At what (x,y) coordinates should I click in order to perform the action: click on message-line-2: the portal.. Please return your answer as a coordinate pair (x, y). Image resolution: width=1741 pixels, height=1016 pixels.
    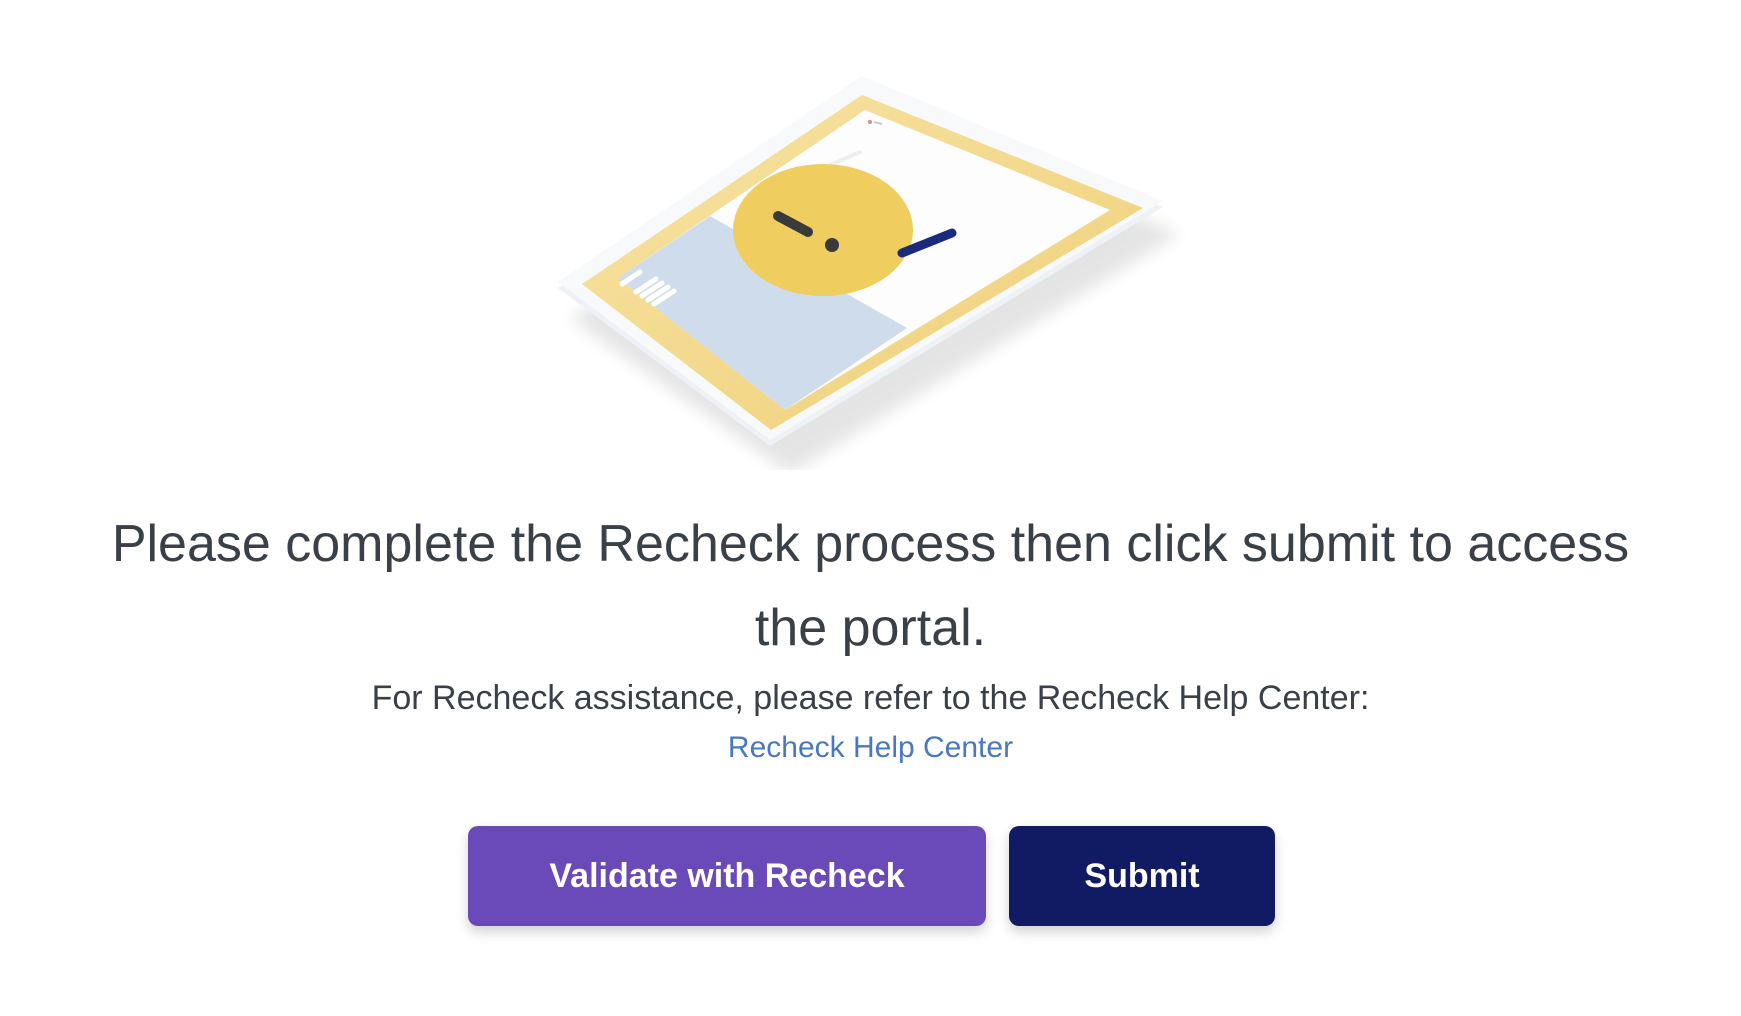
    Looking at the image, I should click on (870, 628).